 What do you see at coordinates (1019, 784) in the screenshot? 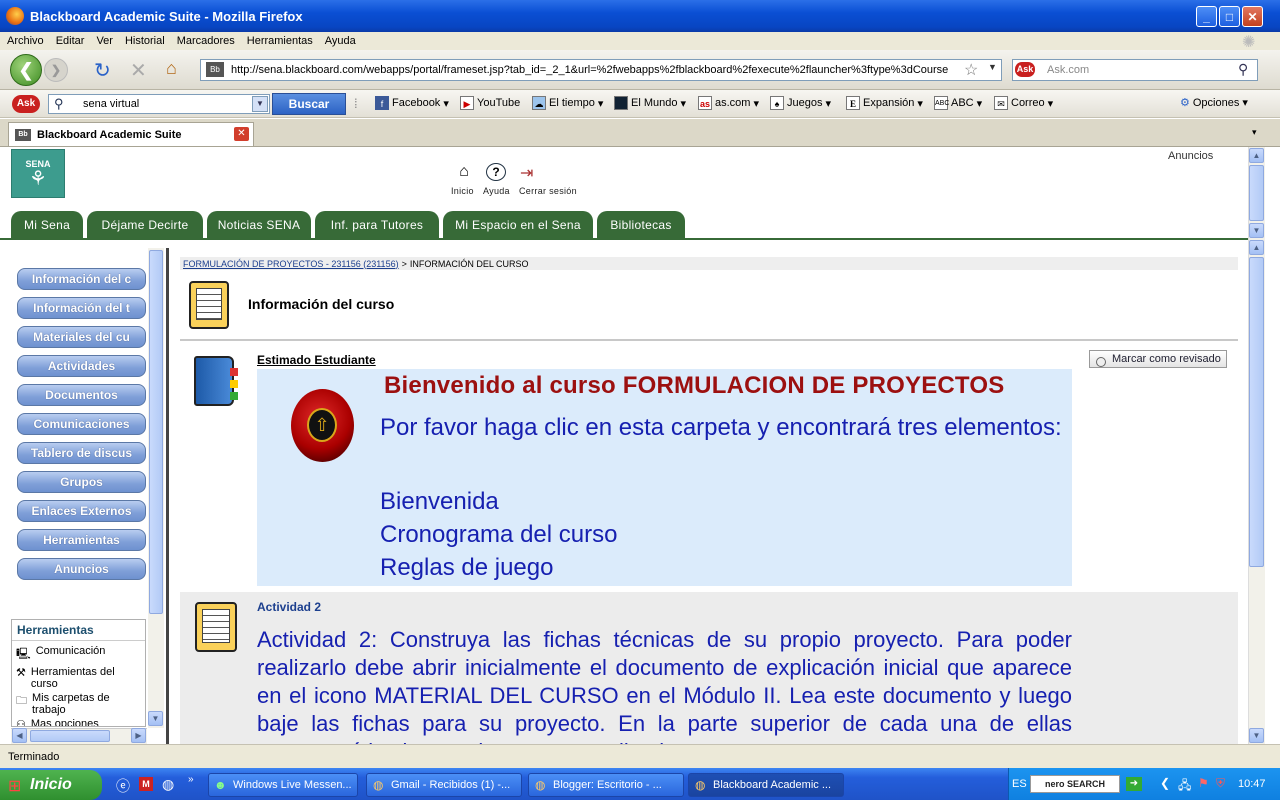
I see `language-indicator: ES` at bounding box center [1019, 784].